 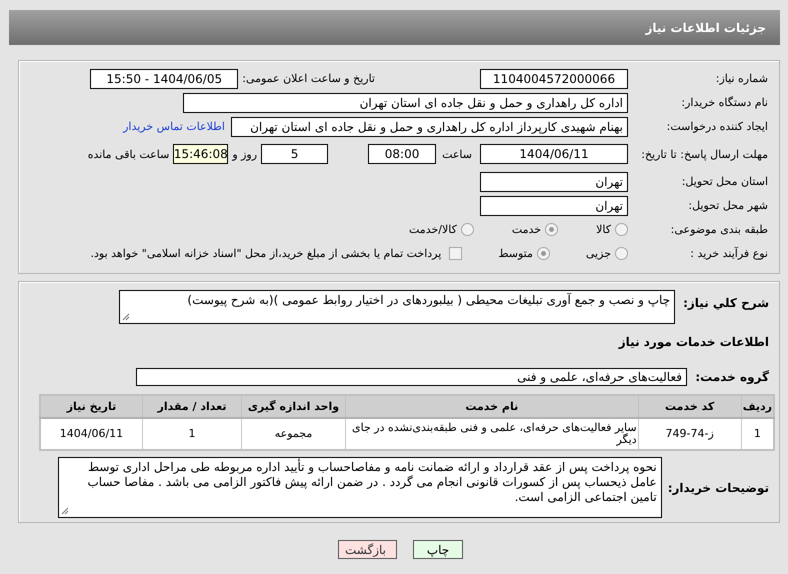 What do you see at coordinates (603, 229) in the screenshot?
I see `radio-label: کالا` at bounding box center [603, 229].